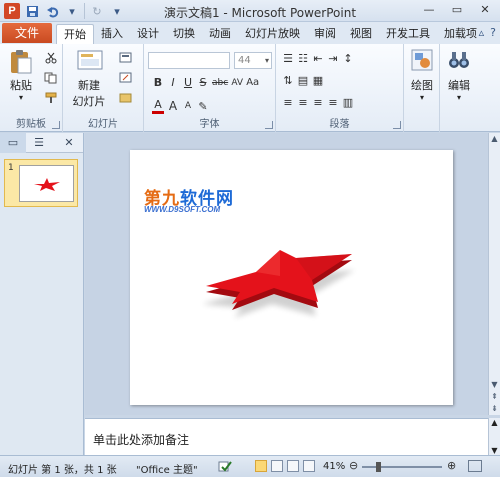 This screenshot has width=500, height=477. What do you see at coordinates (21, 75) in the screenshot?
I see `paste-button: 粘贴 ▾` at bounding box center [21, 75].